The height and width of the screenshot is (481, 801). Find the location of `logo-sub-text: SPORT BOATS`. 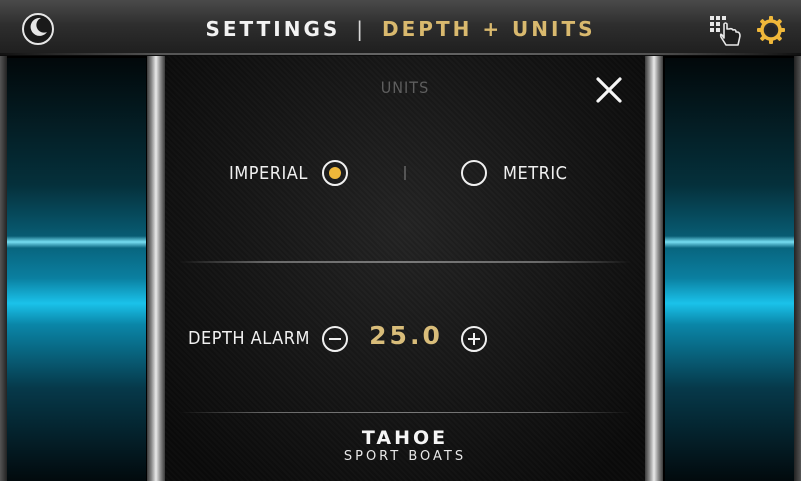

logo-sub-text: SPORT BOATS is located at coordinates (405, 456).